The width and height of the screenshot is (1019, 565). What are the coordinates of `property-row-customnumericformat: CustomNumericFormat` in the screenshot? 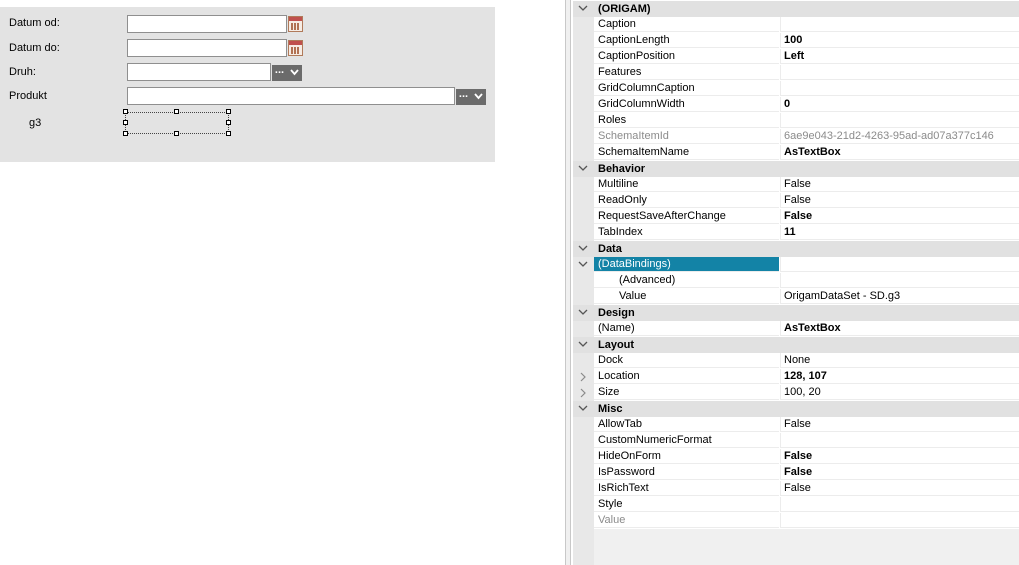 It's located at (796, 441).